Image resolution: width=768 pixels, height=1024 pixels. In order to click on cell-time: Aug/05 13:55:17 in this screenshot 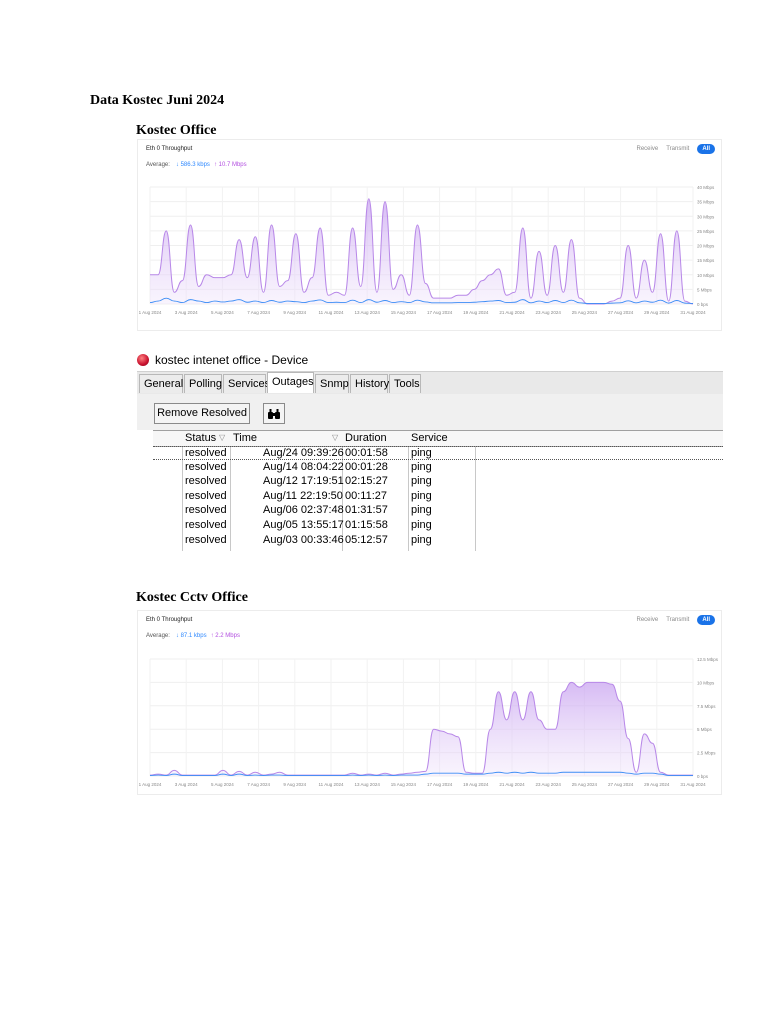, I will do `click(303, 525)`.